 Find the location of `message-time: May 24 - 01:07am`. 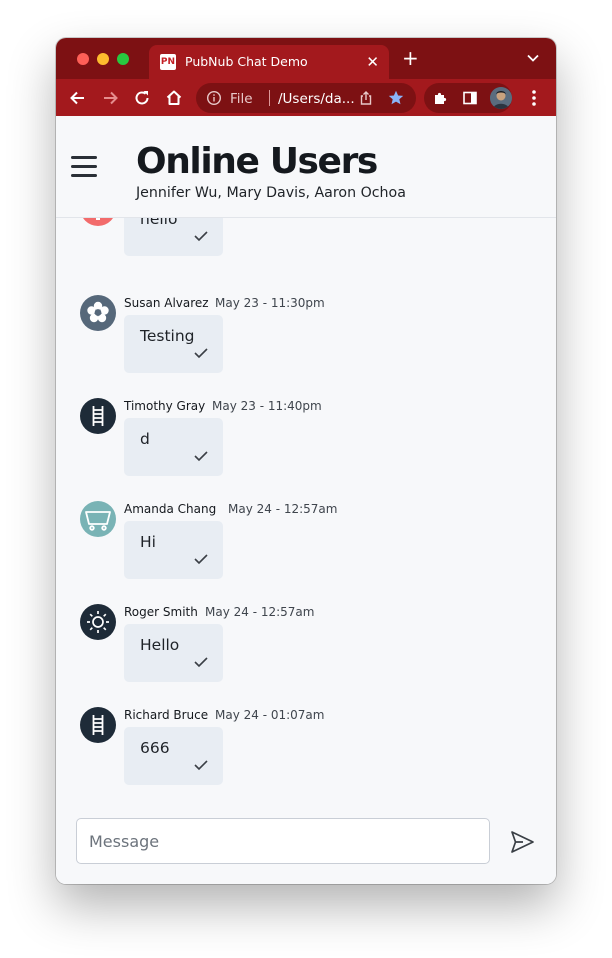

message-time: May 24 - 01:07am is located at coordinates (270, 715).